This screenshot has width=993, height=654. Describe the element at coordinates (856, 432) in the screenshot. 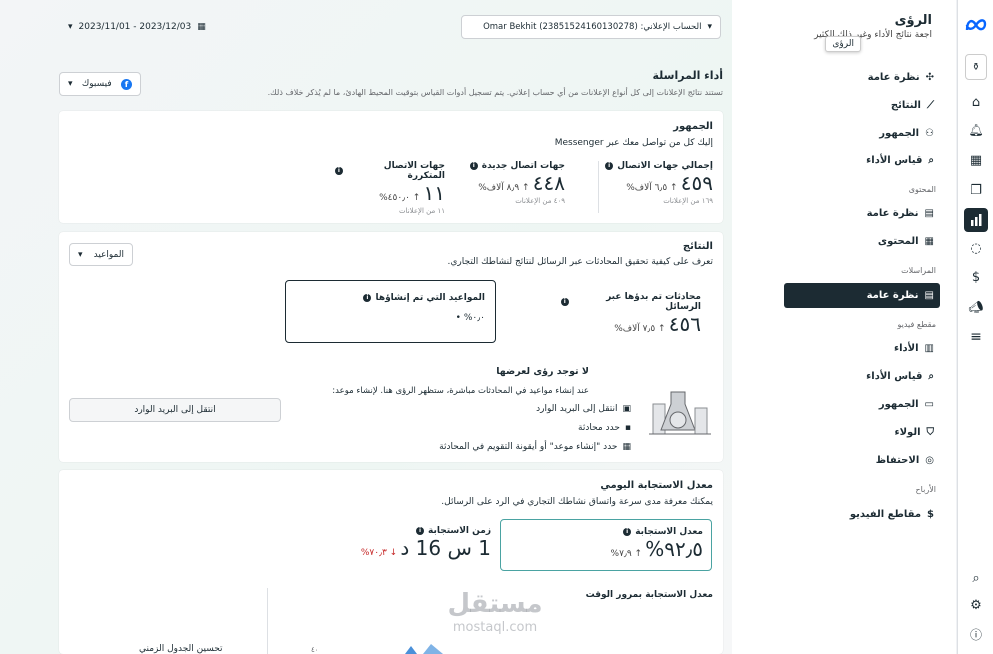

I see `sidebar-item-loyalty: ⛉ الولاء` at that location.